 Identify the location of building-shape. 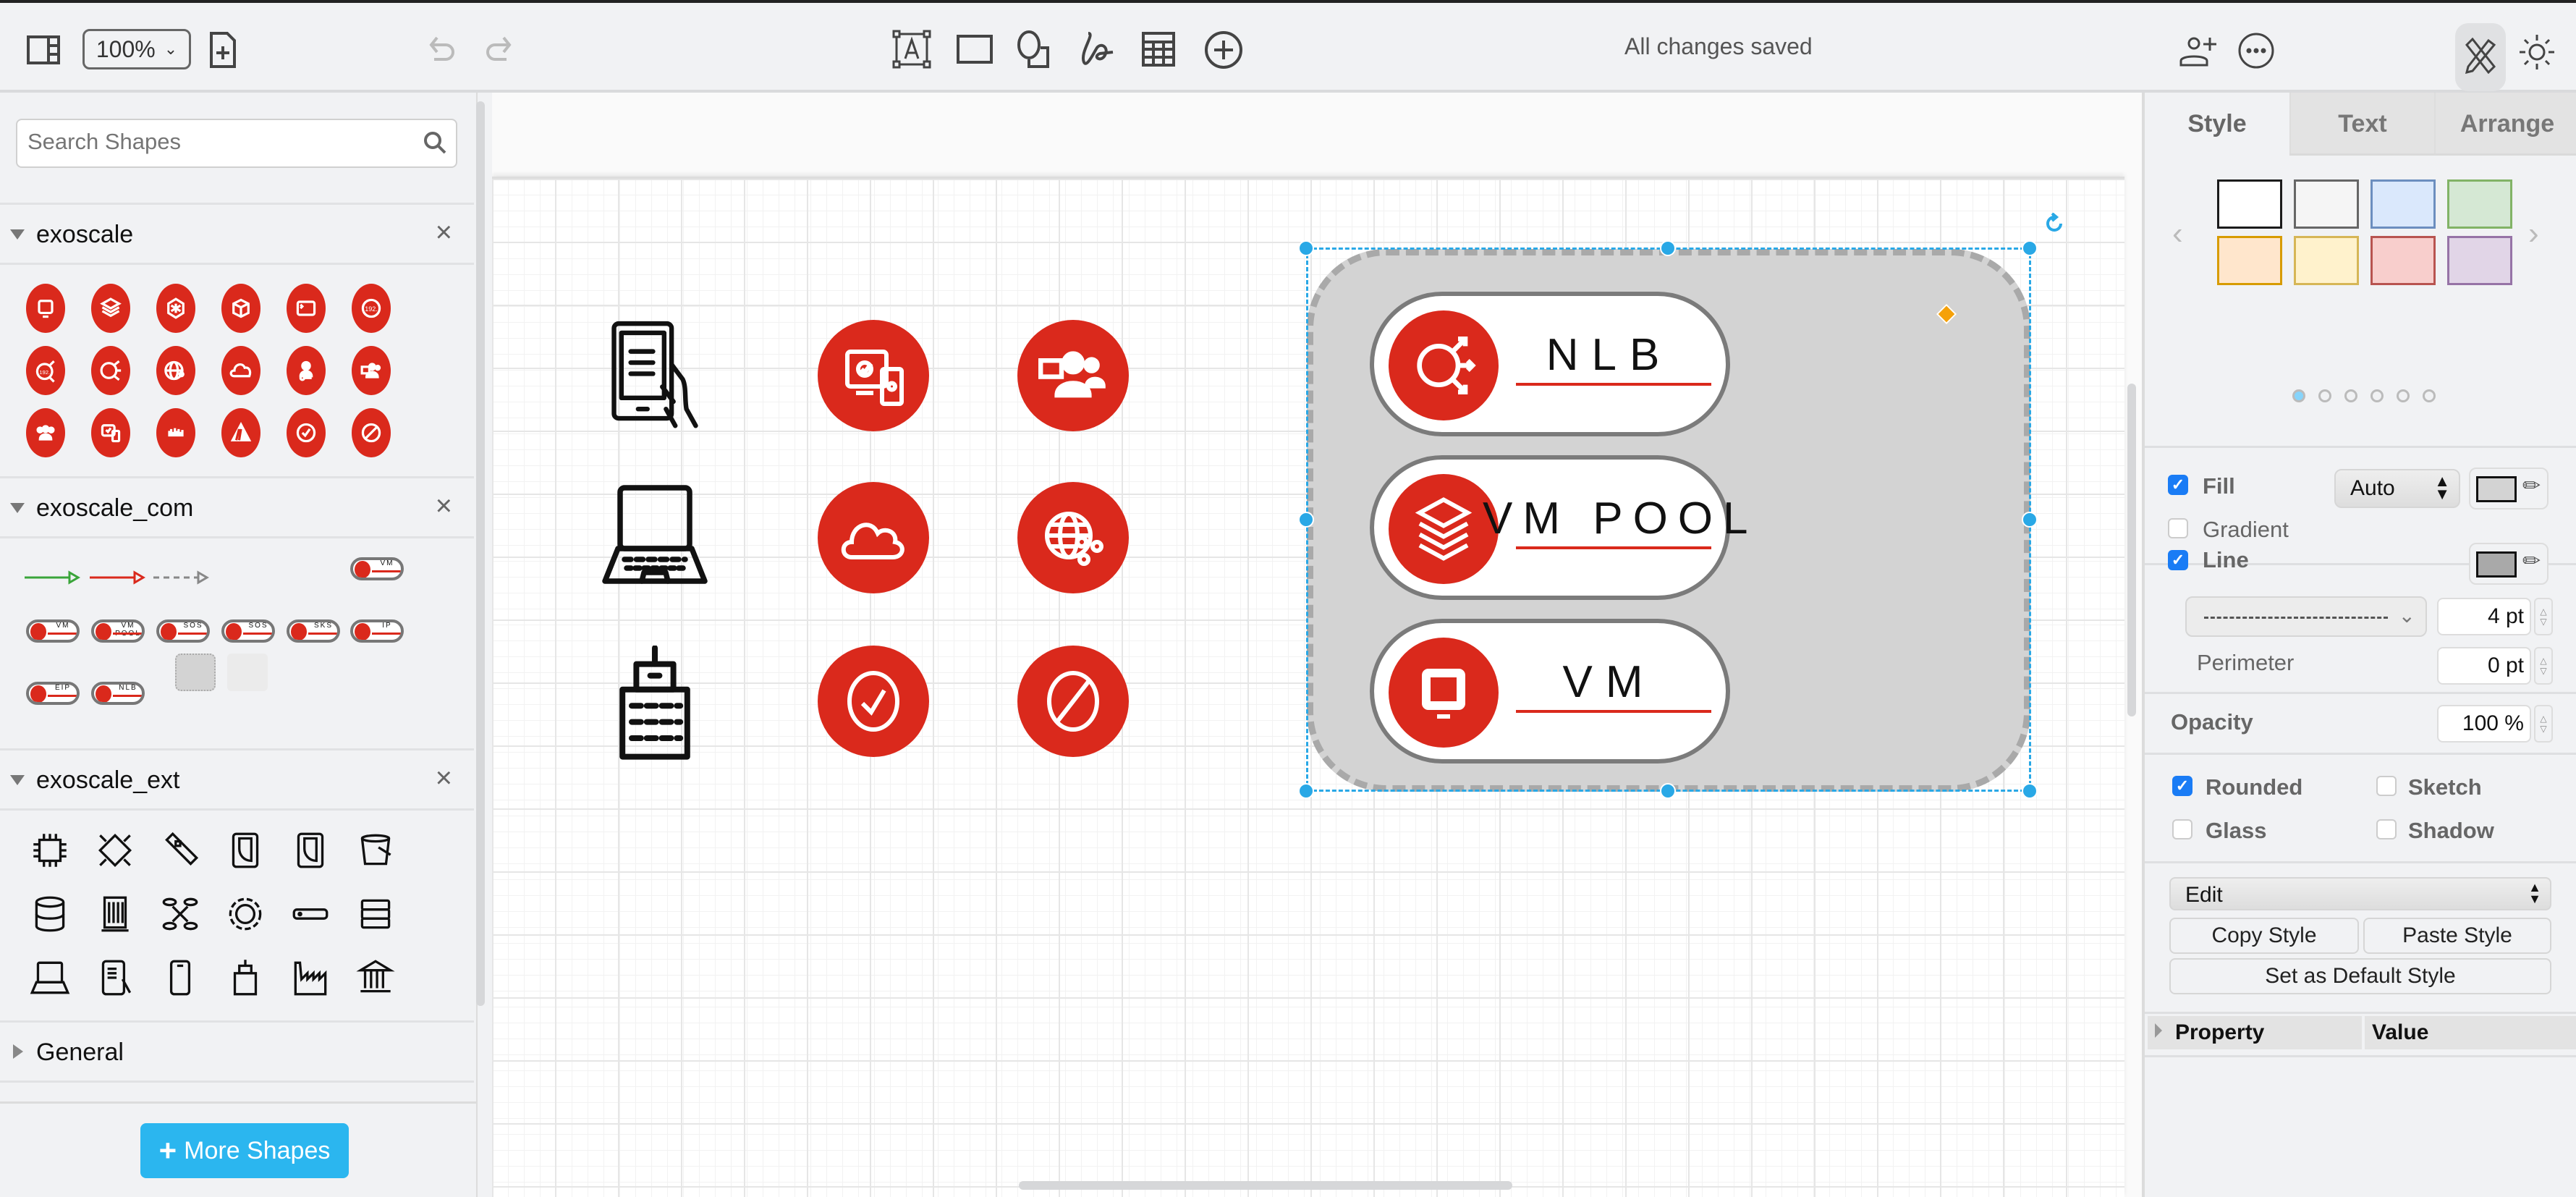
(655, 703).